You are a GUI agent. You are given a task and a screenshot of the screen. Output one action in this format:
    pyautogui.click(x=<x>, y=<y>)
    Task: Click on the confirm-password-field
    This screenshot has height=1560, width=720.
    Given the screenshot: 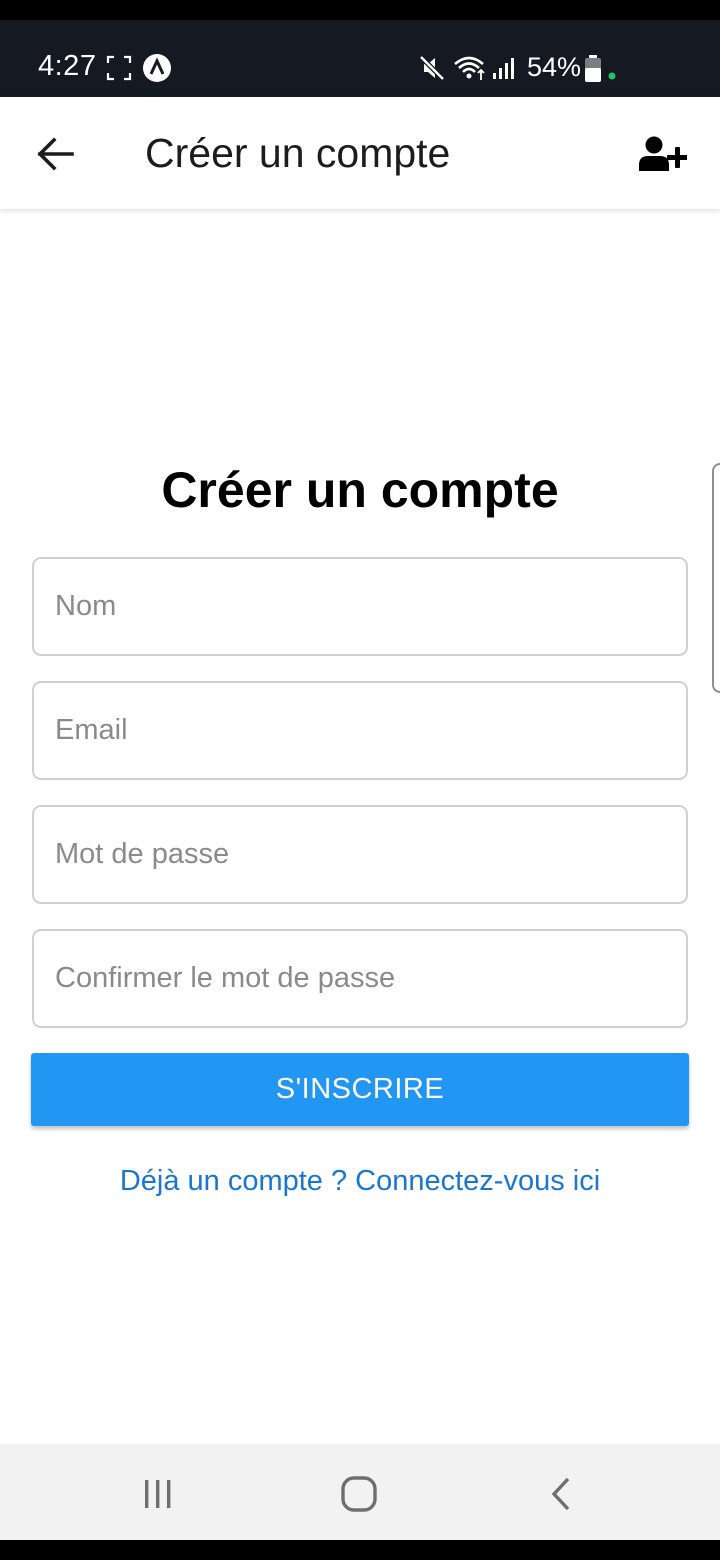 What is the action you would take?
    pyautogui.click(x=360, y=978)
    